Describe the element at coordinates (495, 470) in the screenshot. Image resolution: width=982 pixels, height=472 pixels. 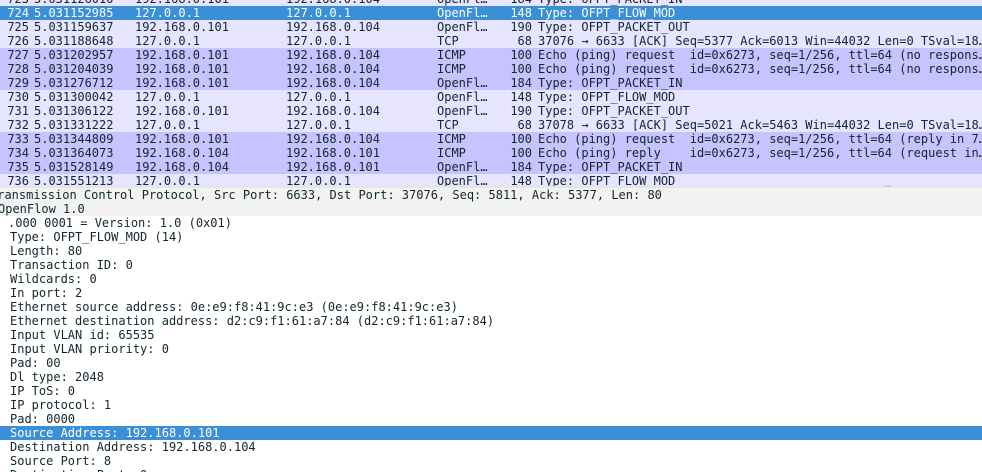
I see `detail-field: Destination Port: 0` at that location.